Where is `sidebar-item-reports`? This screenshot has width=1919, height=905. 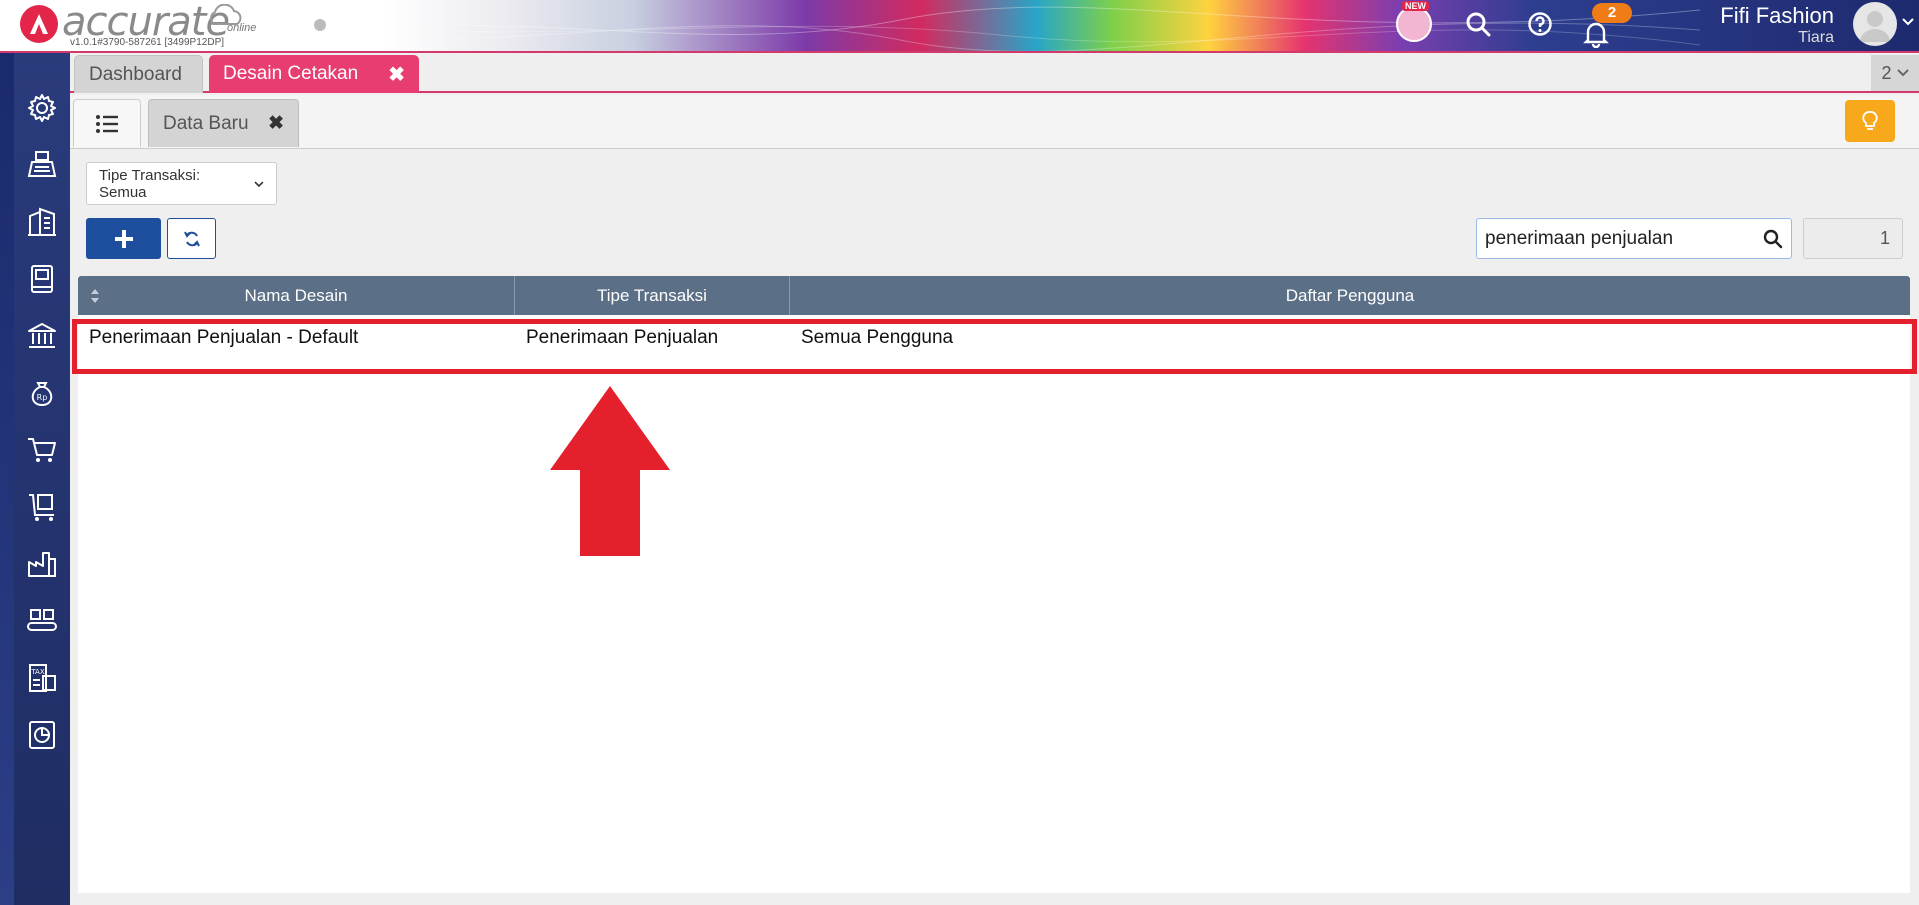 sidebar-item-reports is located at coordinates (42, 735).